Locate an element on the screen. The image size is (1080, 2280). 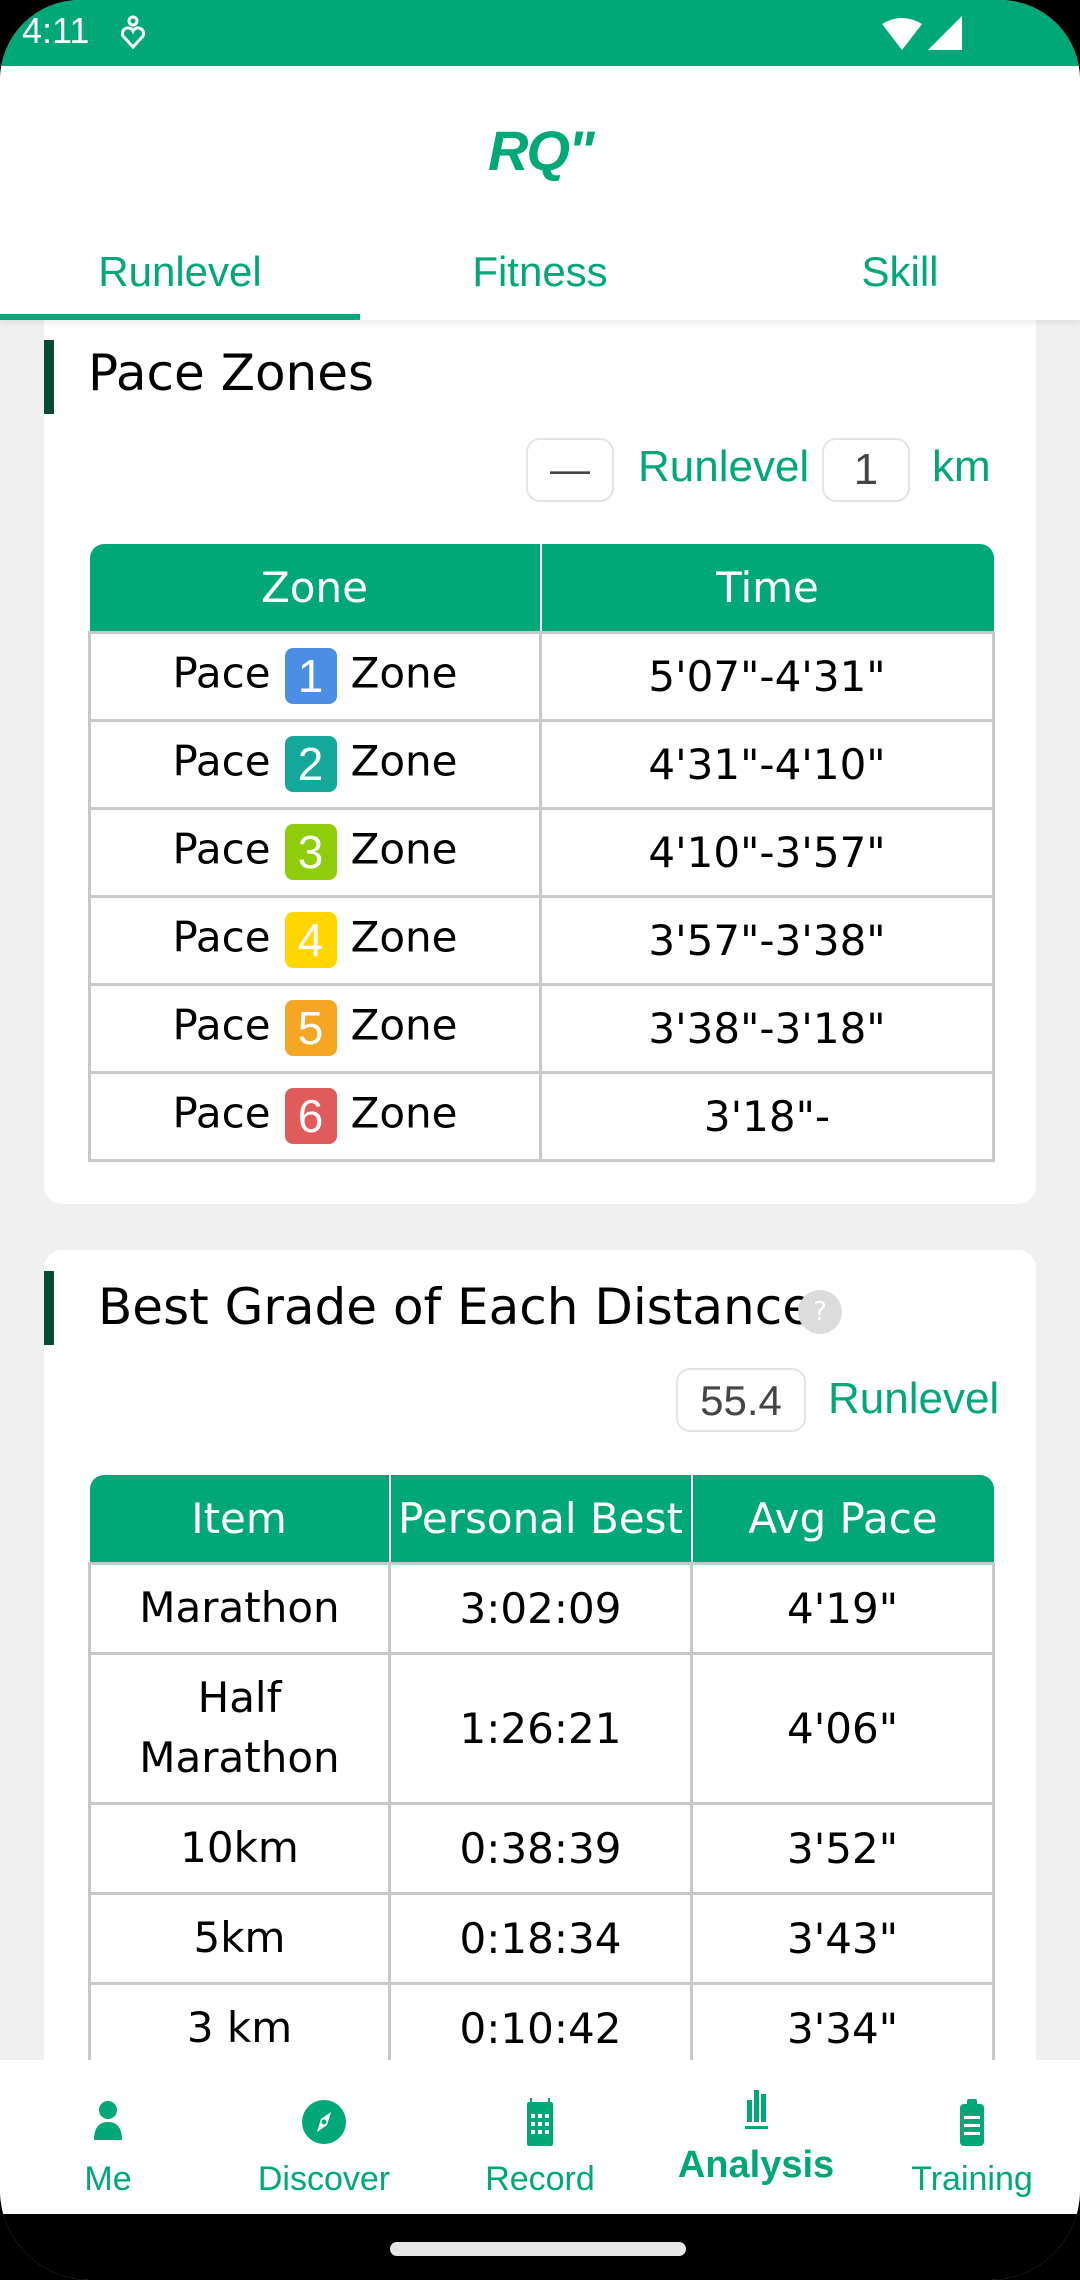
compass-icon is located at coordinates (324, 2122).